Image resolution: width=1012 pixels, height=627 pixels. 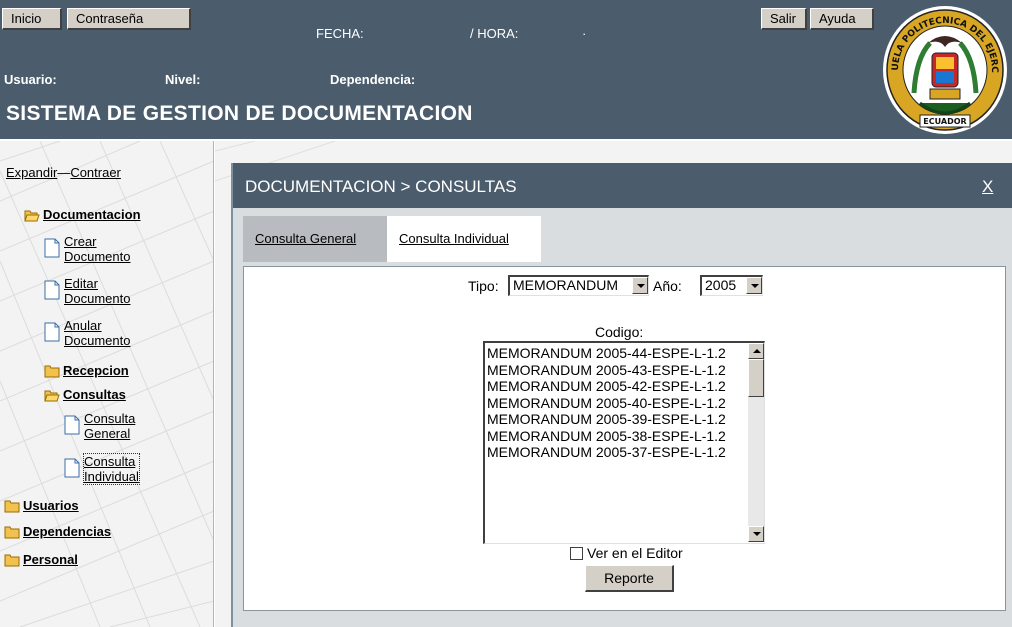 I want to click on anio-select: 2005, so click(x=731, y=285).